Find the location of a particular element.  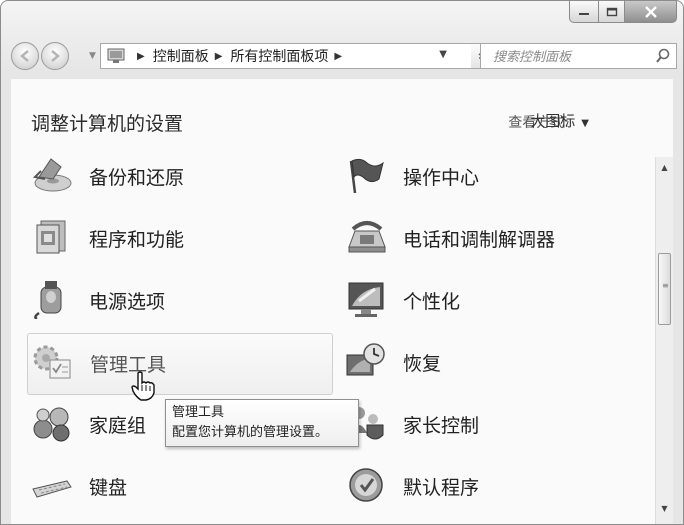

address-history-dropdown: ▼ is located at coordinates (443, 54).